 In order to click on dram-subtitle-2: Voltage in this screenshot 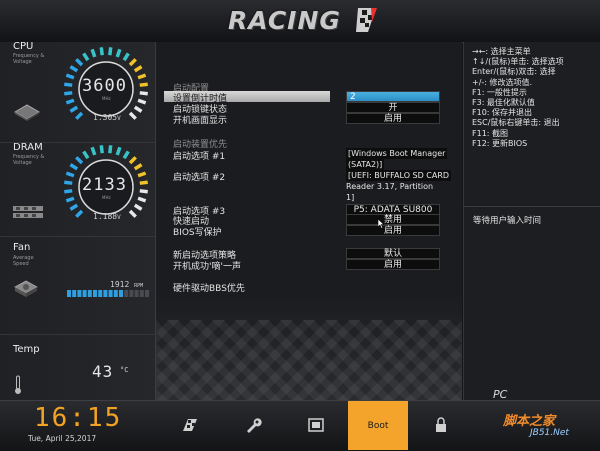, I will do `click(22, 163)`.